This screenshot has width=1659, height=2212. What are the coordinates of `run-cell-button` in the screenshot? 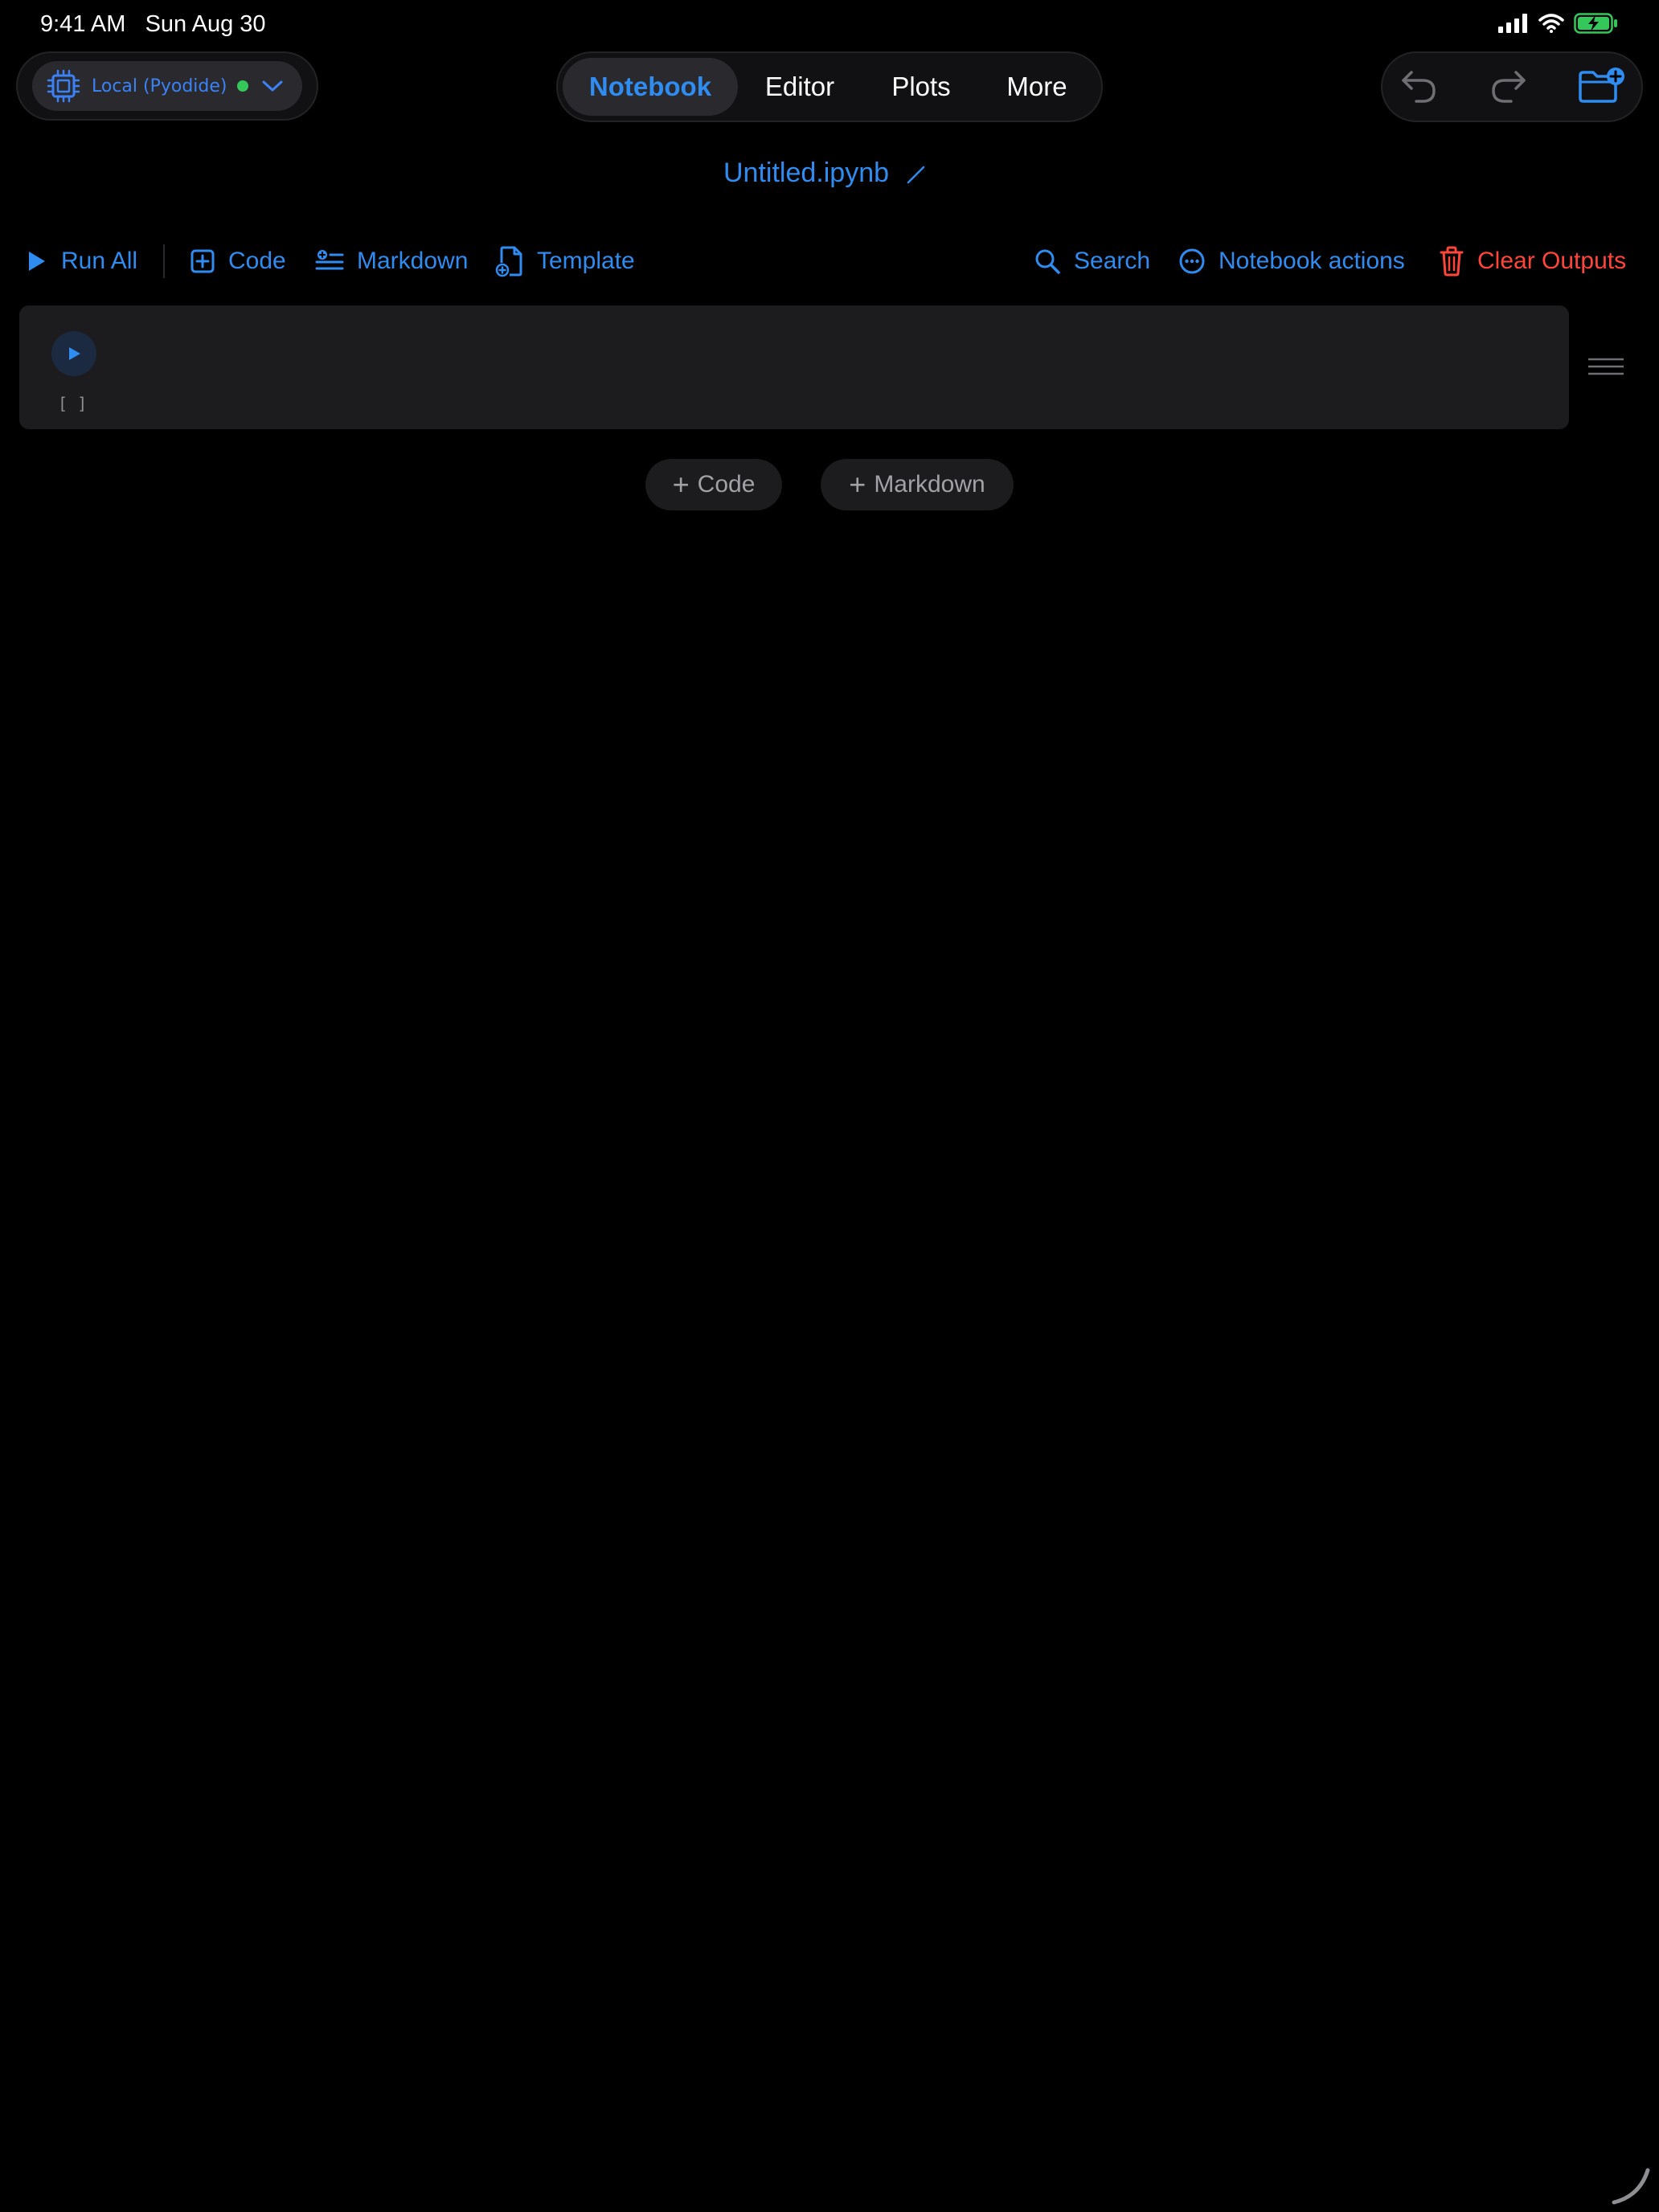 It's located at (73, 353).